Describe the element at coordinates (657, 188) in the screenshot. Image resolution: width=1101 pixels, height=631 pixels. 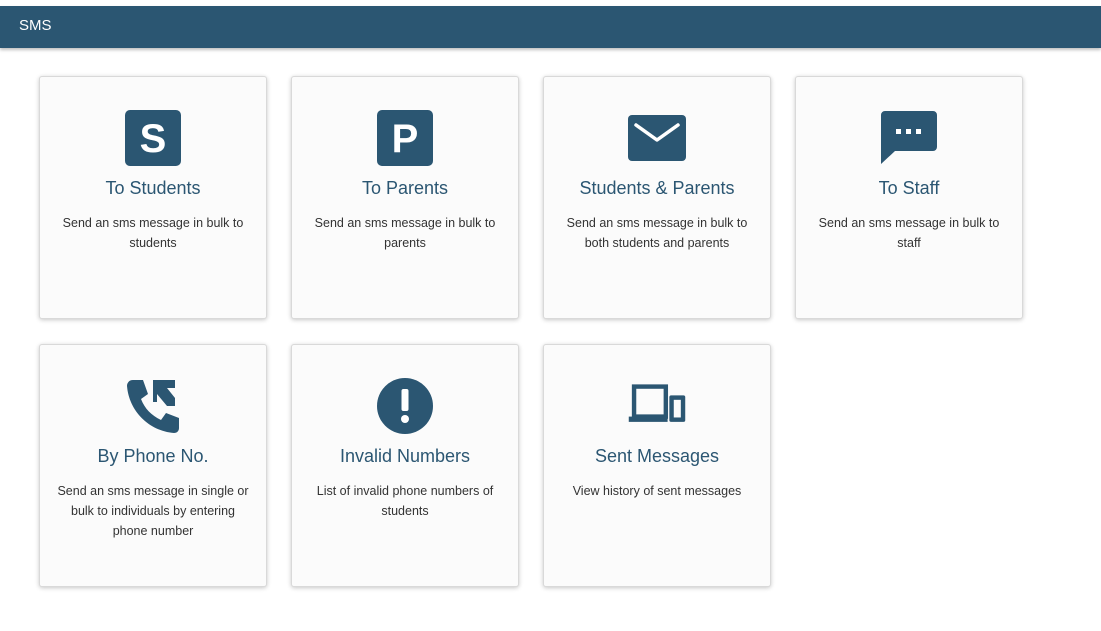
I see `card-title: Students & Parents` at that location.